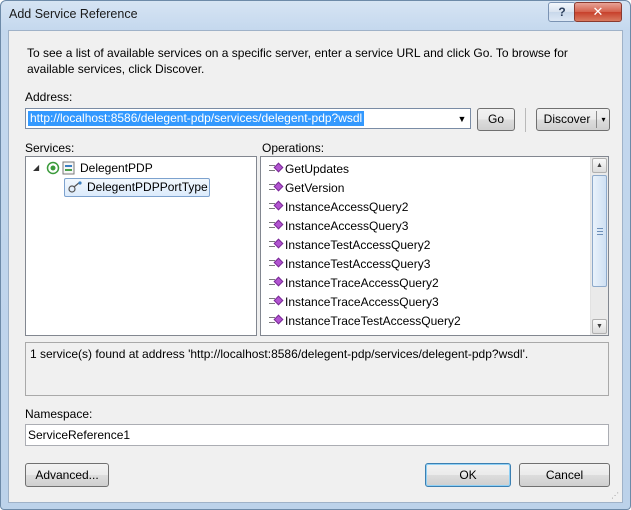  What do you see at coordinates (116, 168) in the screenshot?
I see `tree-node-label: DelegentPDP` at bounding box center [116, 168].